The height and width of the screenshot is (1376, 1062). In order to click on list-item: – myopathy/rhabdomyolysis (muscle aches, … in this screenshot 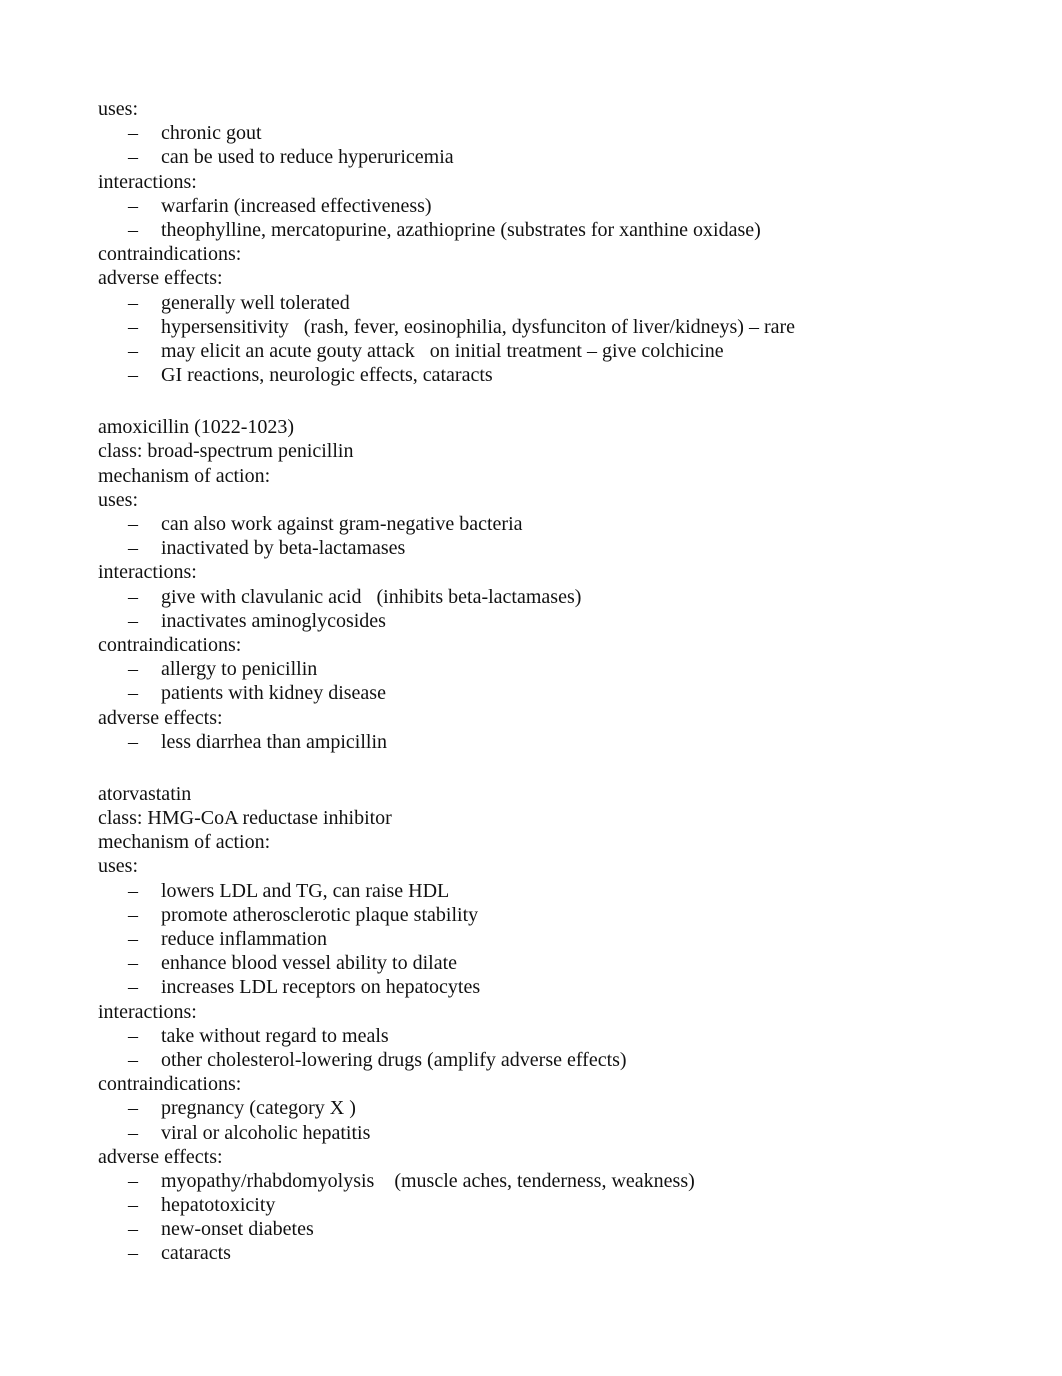, I will do `click(548, 1181)`.